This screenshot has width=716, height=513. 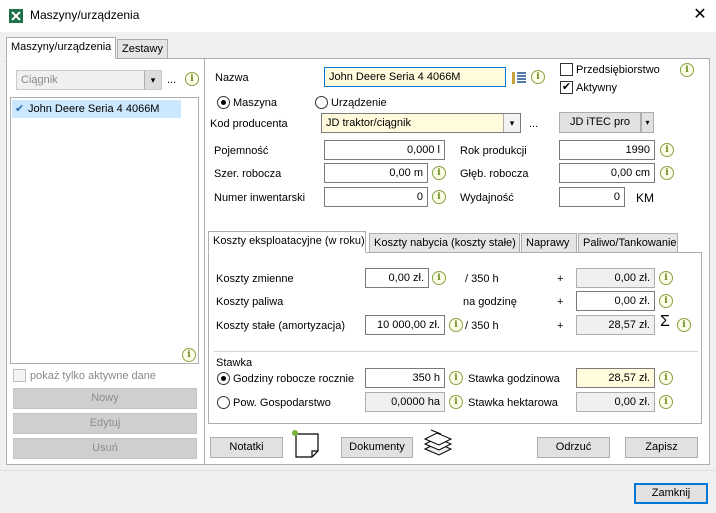 I want to click on list-edit-icon, so click(x=519, y=78).